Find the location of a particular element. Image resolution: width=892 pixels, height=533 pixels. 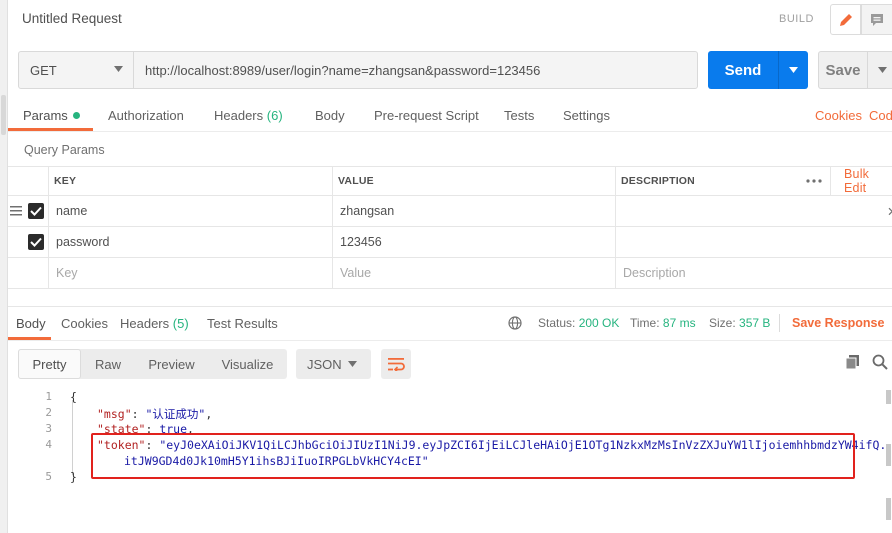

json-line-msg: "msg": "认证成功", is located at coordinates (155, 414).